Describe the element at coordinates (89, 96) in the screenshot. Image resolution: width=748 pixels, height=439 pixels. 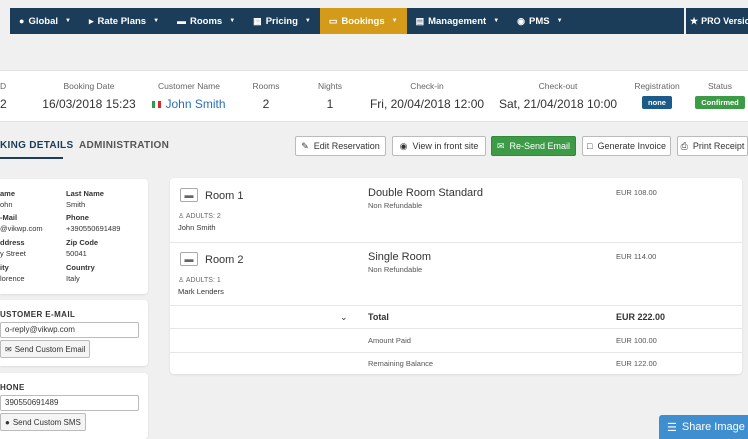
I see `summary-booking-date: Booking Date 16/03/2018 15:23` at that location.